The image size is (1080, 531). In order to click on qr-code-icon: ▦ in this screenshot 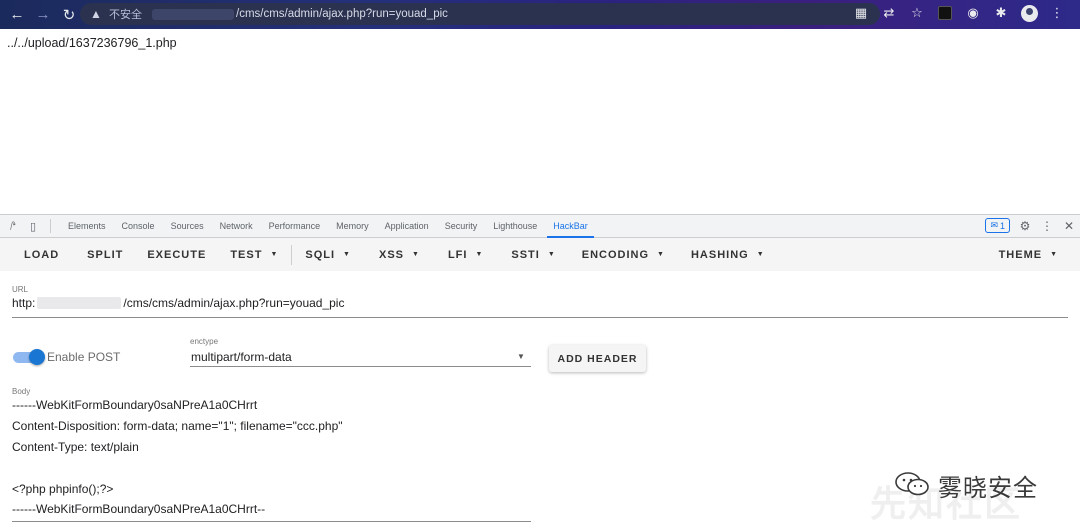, I will do `click(861, 13)`.